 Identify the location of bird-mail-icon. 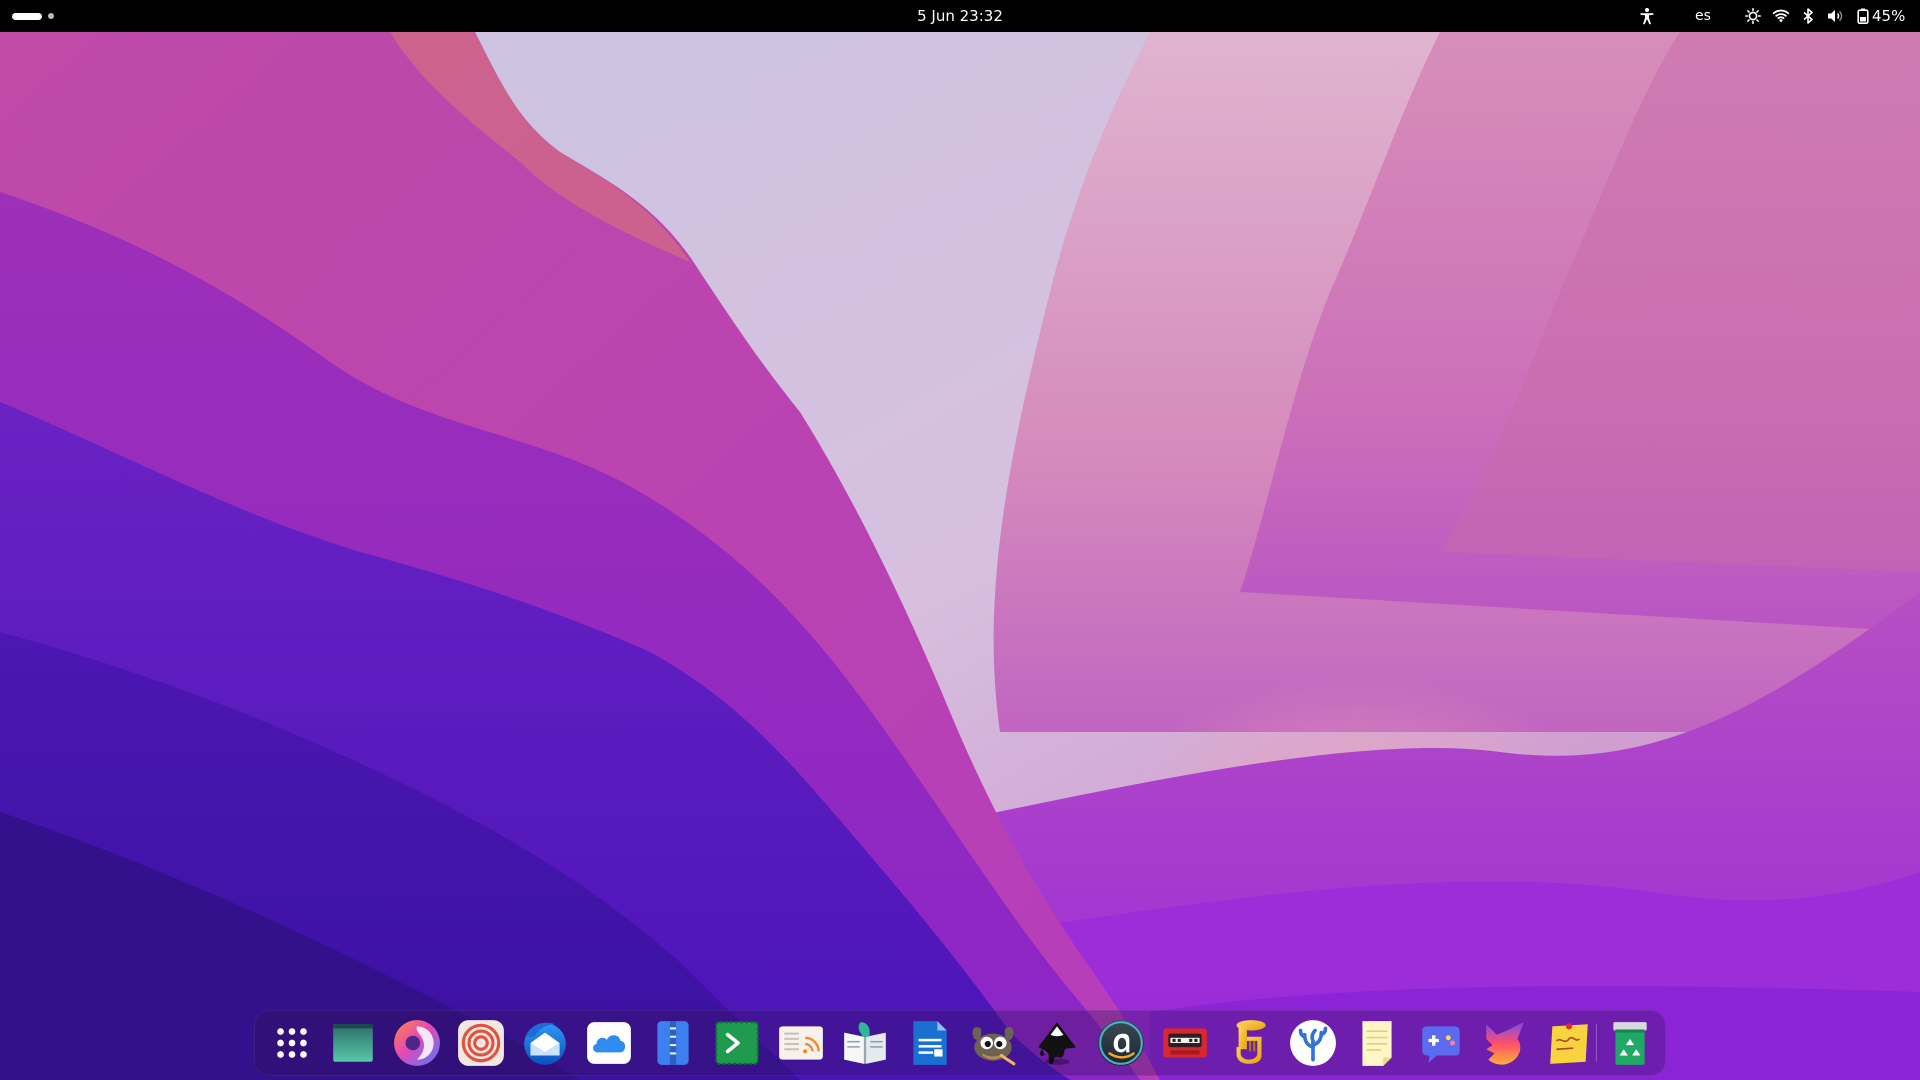
(545, 1043).